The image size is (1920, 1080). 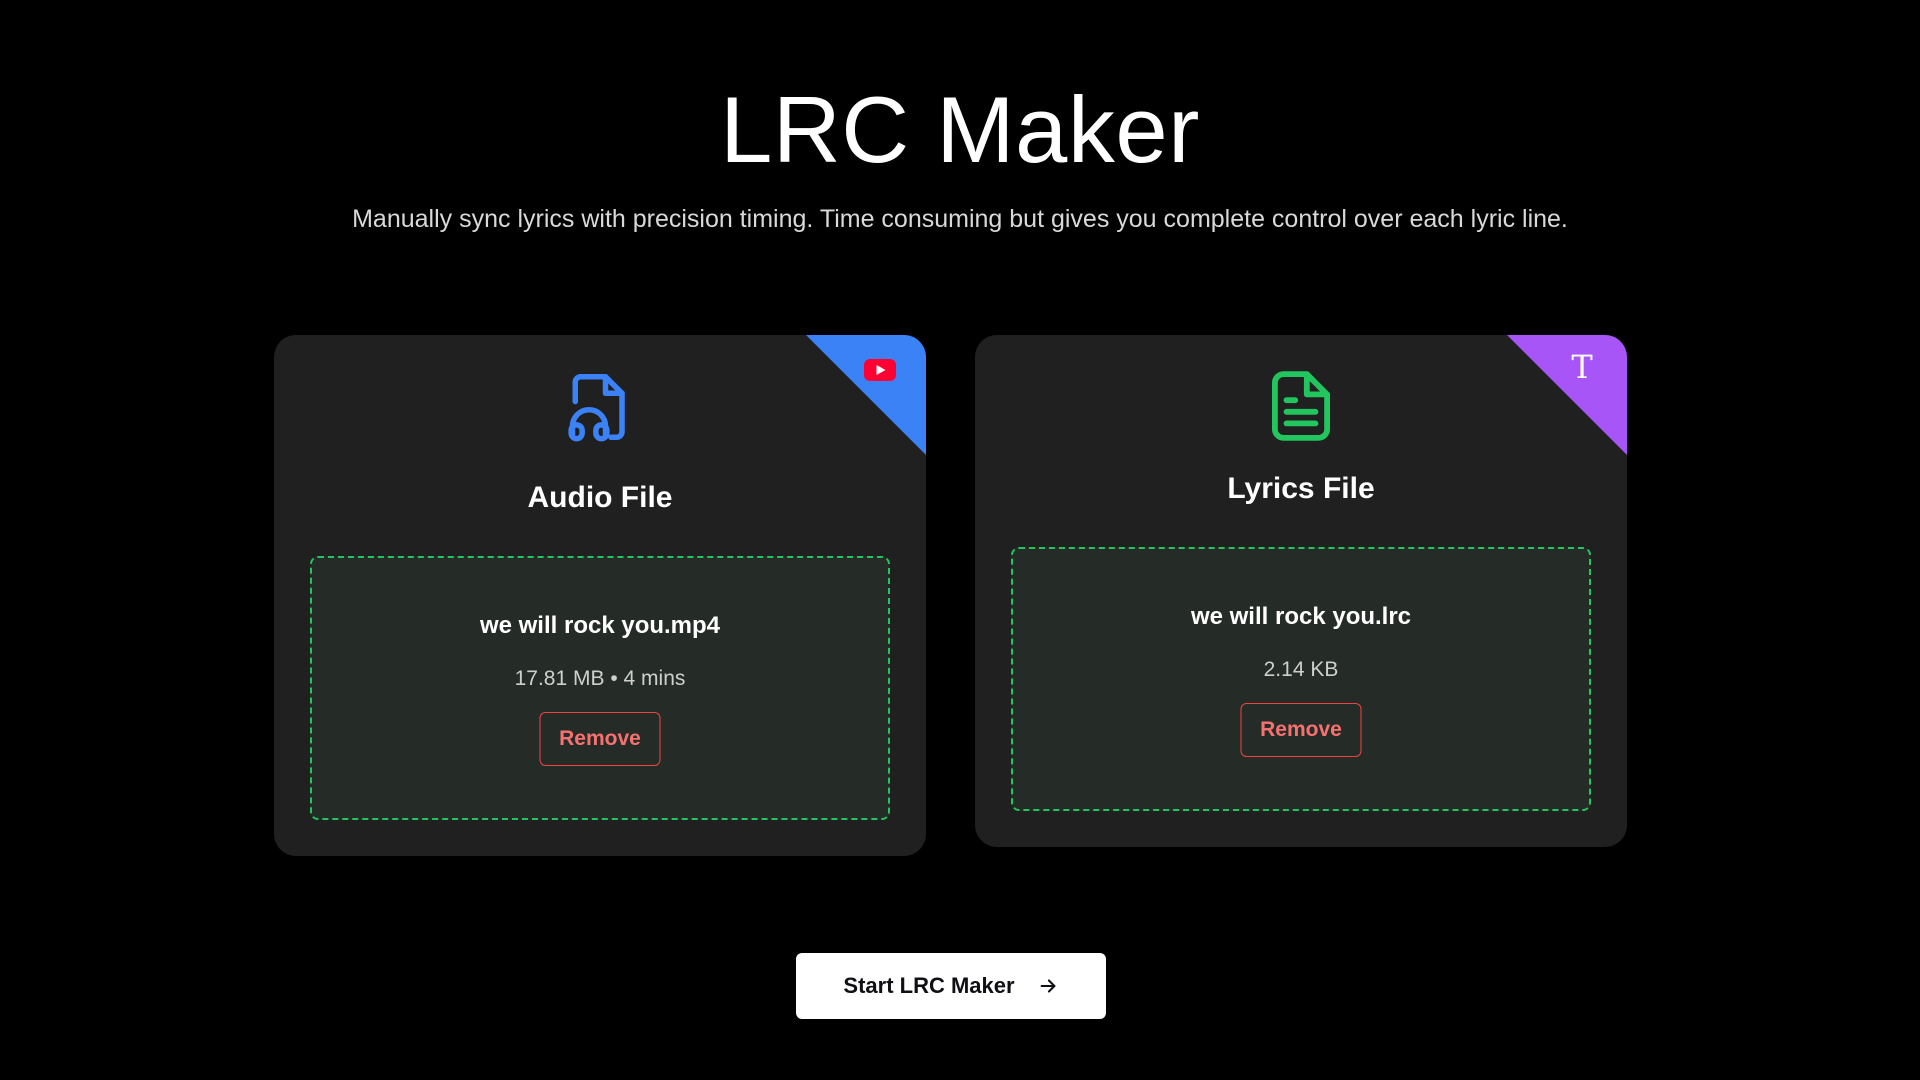 I want to click on arrow-right-icon, so click(x=1048, y=986).